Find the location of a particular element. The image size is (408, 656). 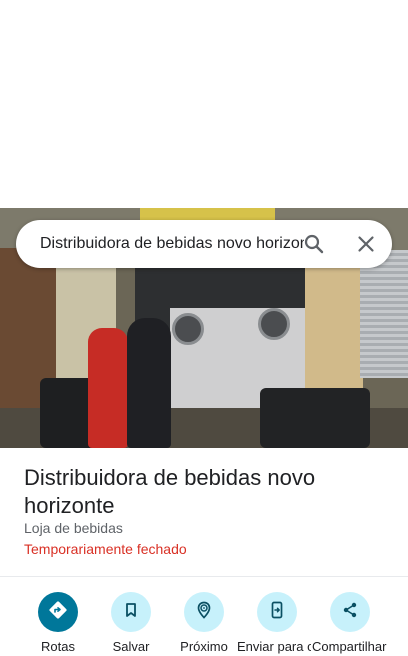

share-button: Compartilhar is located at coordinates (350, 623).